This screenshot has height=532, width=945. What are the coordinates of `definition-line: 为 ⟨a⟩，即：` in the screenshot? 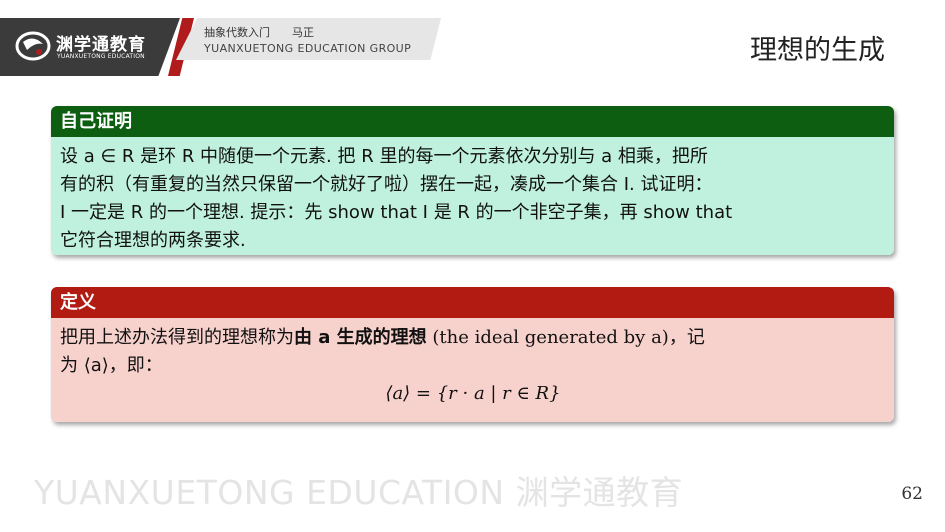 It's located at (111, 365).